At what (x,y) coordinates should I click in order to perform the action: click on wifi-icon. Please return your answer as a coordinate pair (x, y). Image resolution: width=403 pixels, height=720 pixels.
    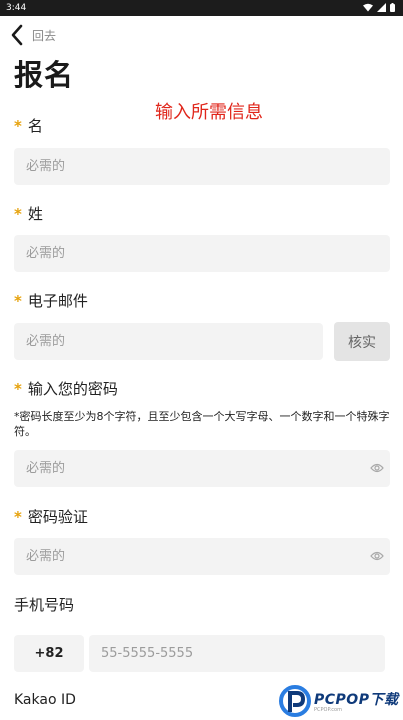
    Looking at the image, I should click on (368, 7).